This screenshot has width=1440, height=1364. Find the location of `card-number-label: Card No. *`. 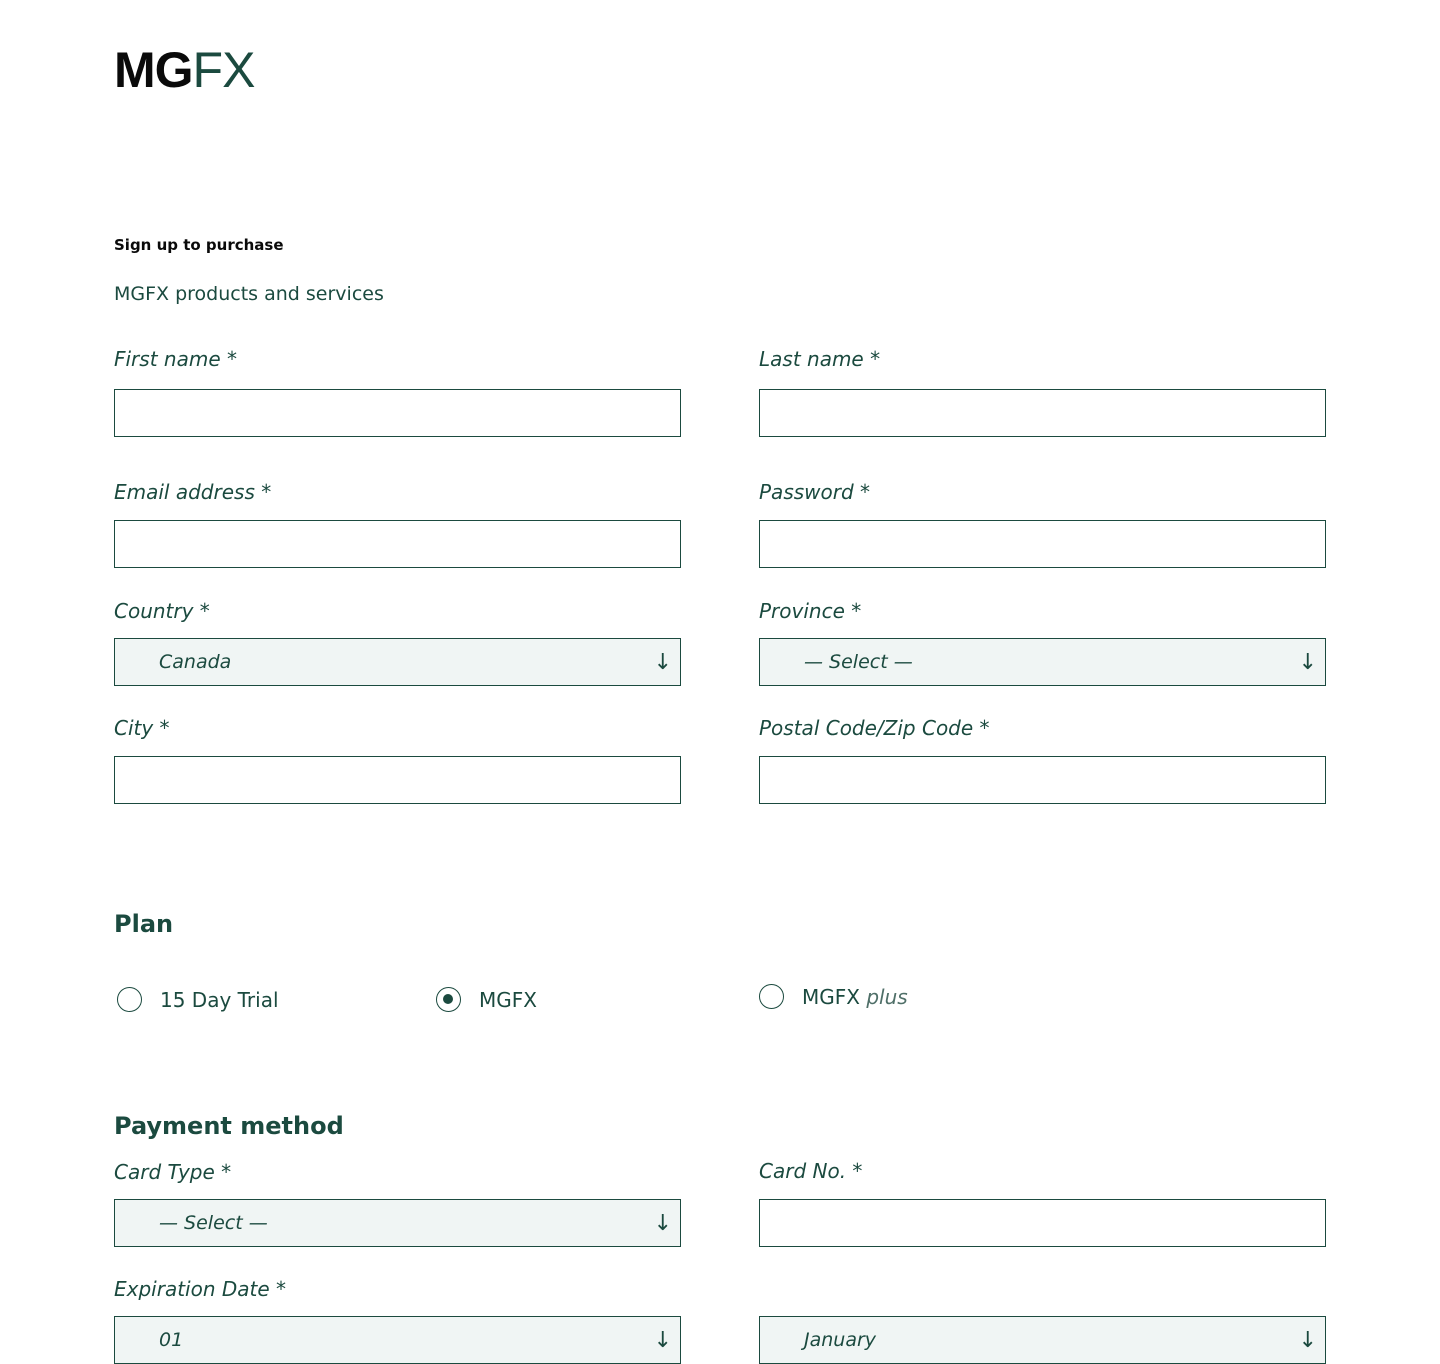

card-number-label: Card No. * is located at coordinates (811, 1171).